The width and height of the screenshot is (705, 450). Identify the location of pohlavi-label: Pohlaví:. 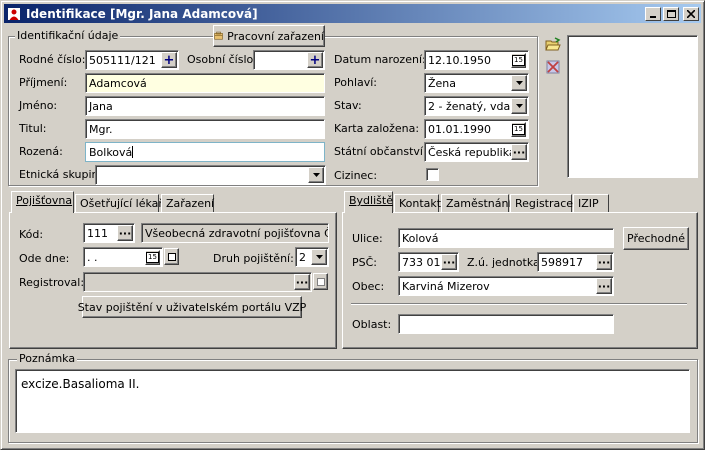
(356, 82).